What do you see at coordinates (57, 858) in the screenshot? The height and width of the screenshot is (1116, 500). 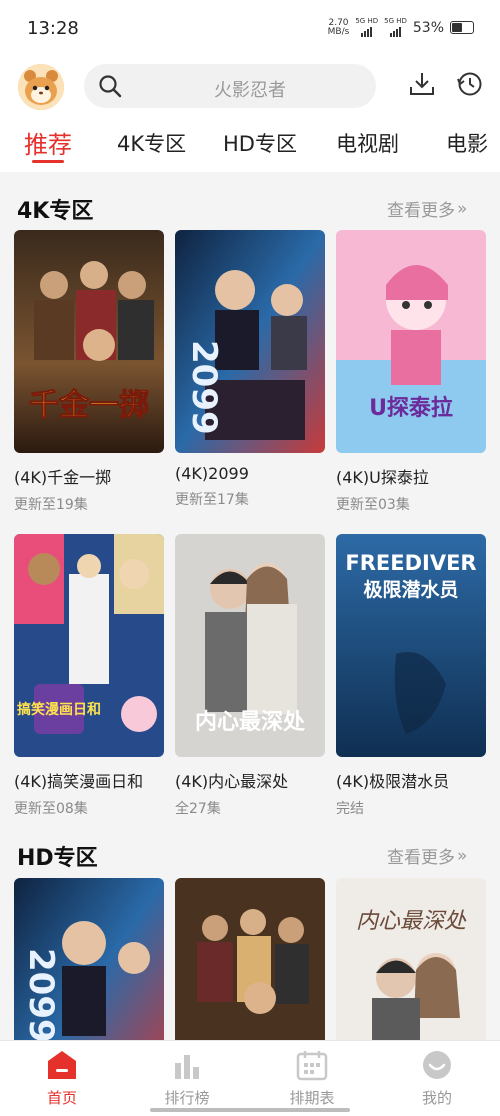 I see `section-title-hd: HD专区` at bounding box center [57, 858].